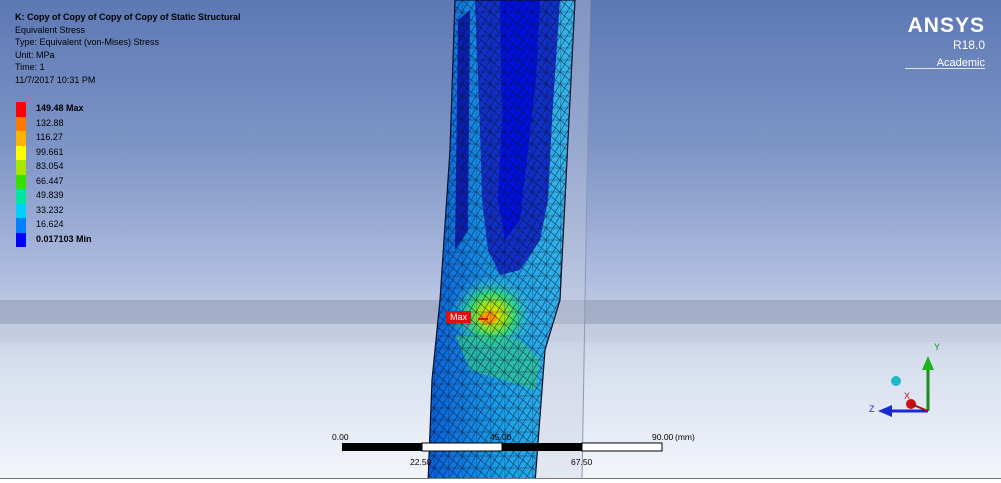 The height and width of the screenshot is (483, 1001). What do you see at coordinates (502, 447) in the screenshot?
I see `scale-bar` at bounding box center [502, 447].